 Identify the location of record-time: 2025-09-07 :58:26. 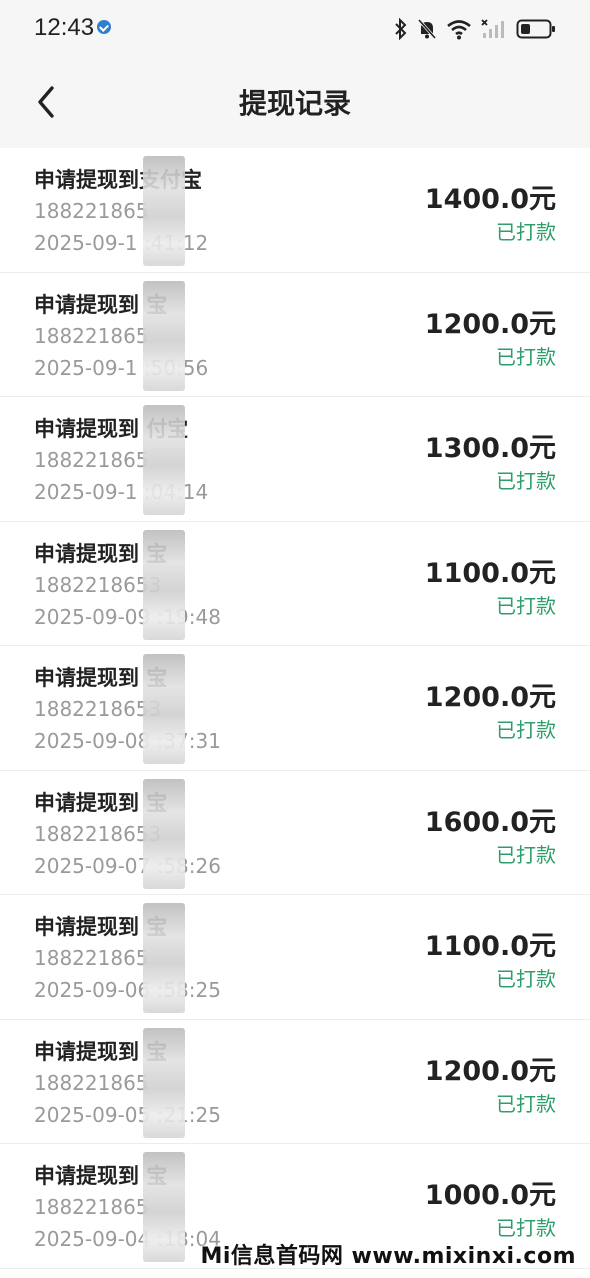
(127, 865).